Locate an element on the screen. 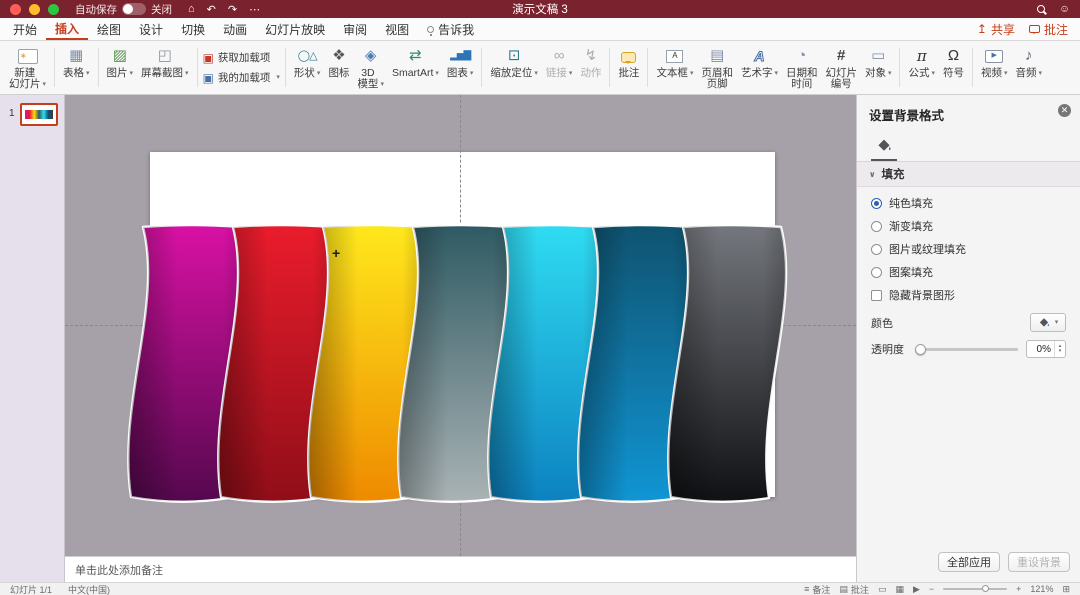 This screenshot has width=1080, height=595. autosave-toggle is located at coordinates (134, 9).